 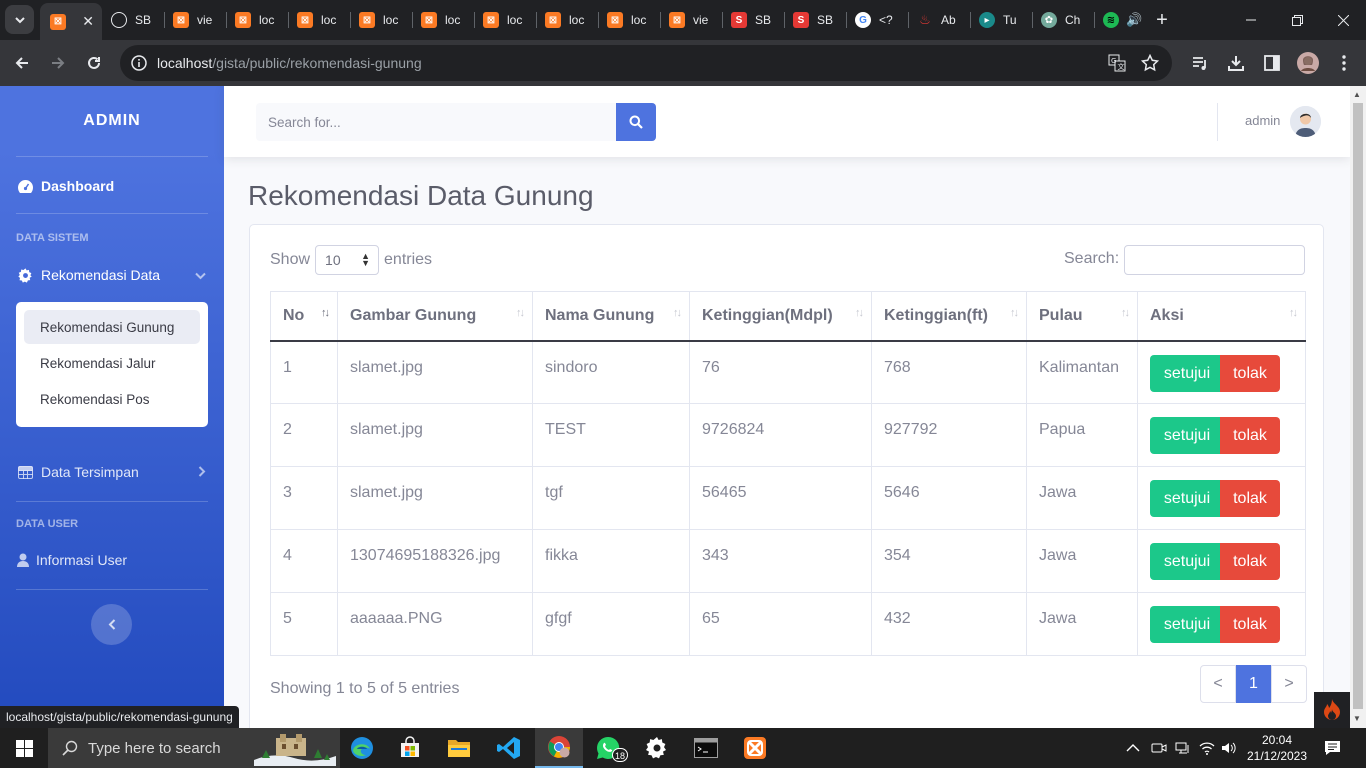 What do you see at coordinates (657, 748) in the screenshot?
I see `taskbar-settings` at bounding box center [657, 748].